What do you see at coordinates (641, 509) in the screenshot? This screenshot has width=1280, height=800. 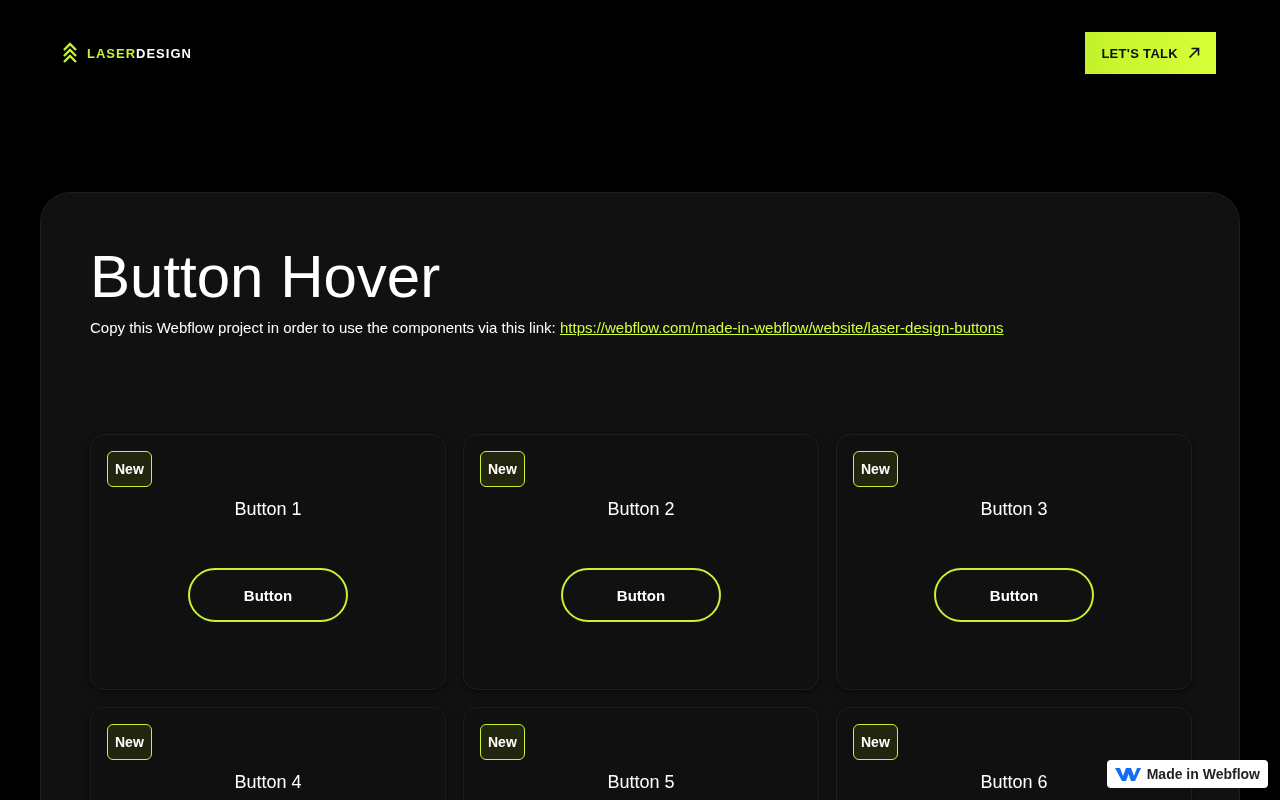 I see `card-title: Button 2` at bounding box center [641, 509].